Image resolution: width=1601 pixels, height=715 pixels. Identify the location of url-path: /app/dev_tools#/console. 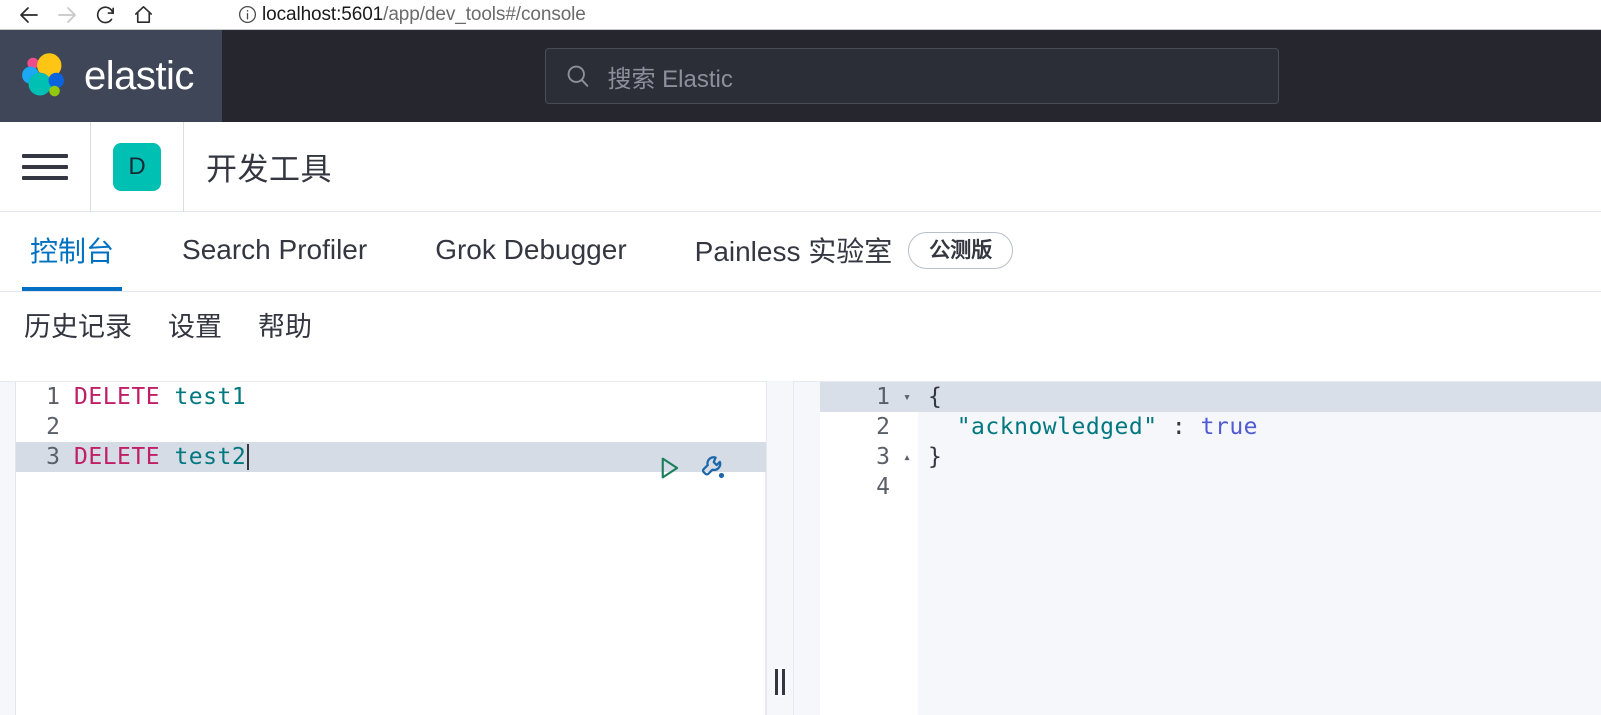
(484, 14).